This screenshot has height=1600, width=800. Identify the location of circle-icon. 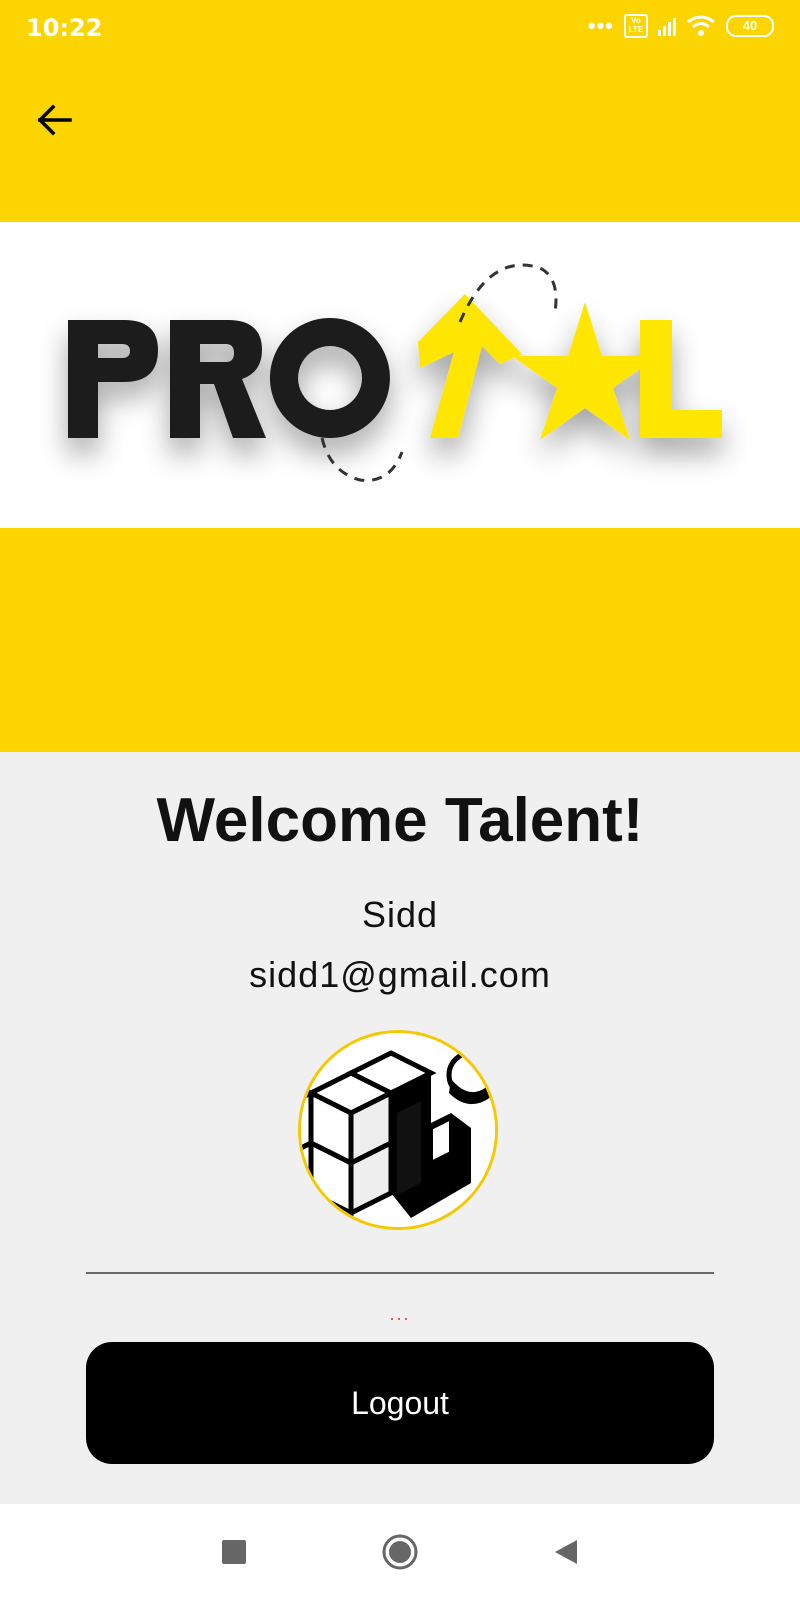
(400, 1552).